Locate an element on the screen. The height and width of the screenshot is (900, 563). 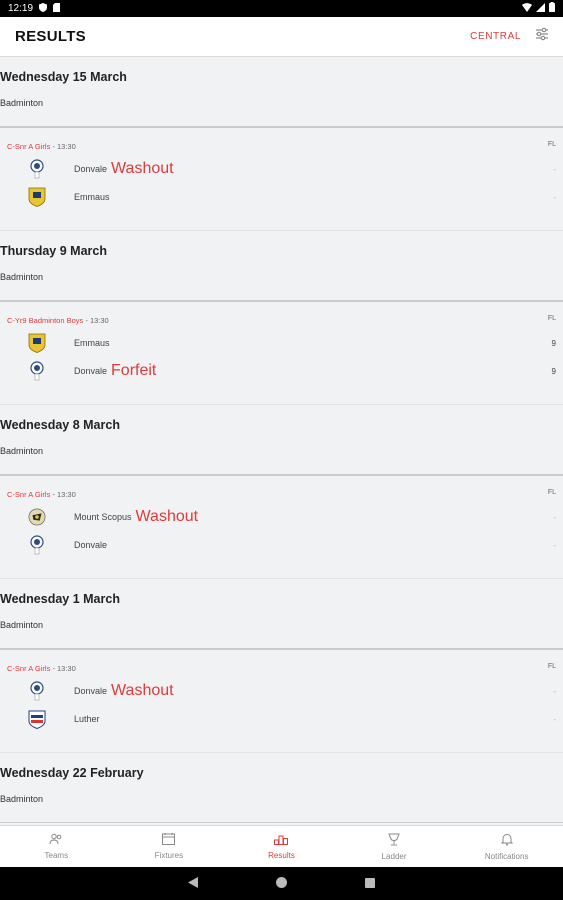
nav-fixtures: Fixtures is located at coordinates (169, 846).